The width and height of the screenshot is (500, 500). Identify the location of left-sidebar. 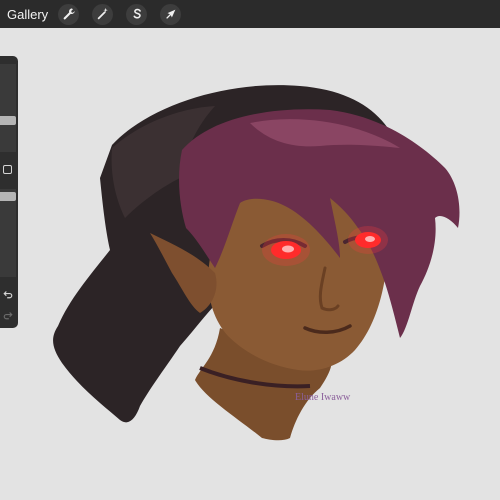
(9, 192).